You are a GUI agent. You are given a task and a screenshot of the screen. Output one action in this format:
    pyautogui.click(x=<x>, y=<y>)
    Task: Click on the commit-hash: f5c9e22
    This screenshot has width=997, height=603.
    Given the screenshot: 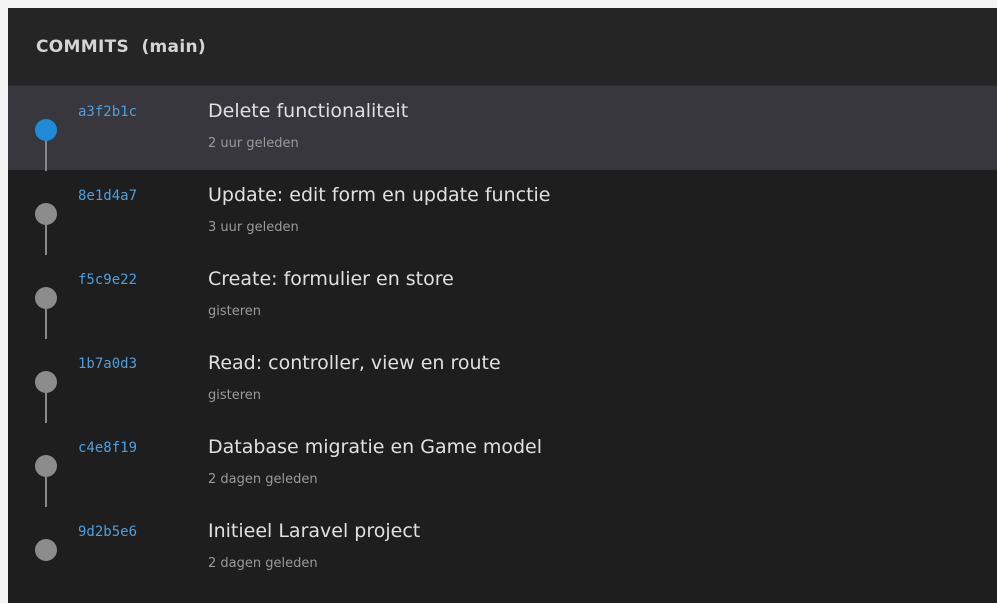 What is the action you would take?
    pyautogui.click(x=108, y=280)
    